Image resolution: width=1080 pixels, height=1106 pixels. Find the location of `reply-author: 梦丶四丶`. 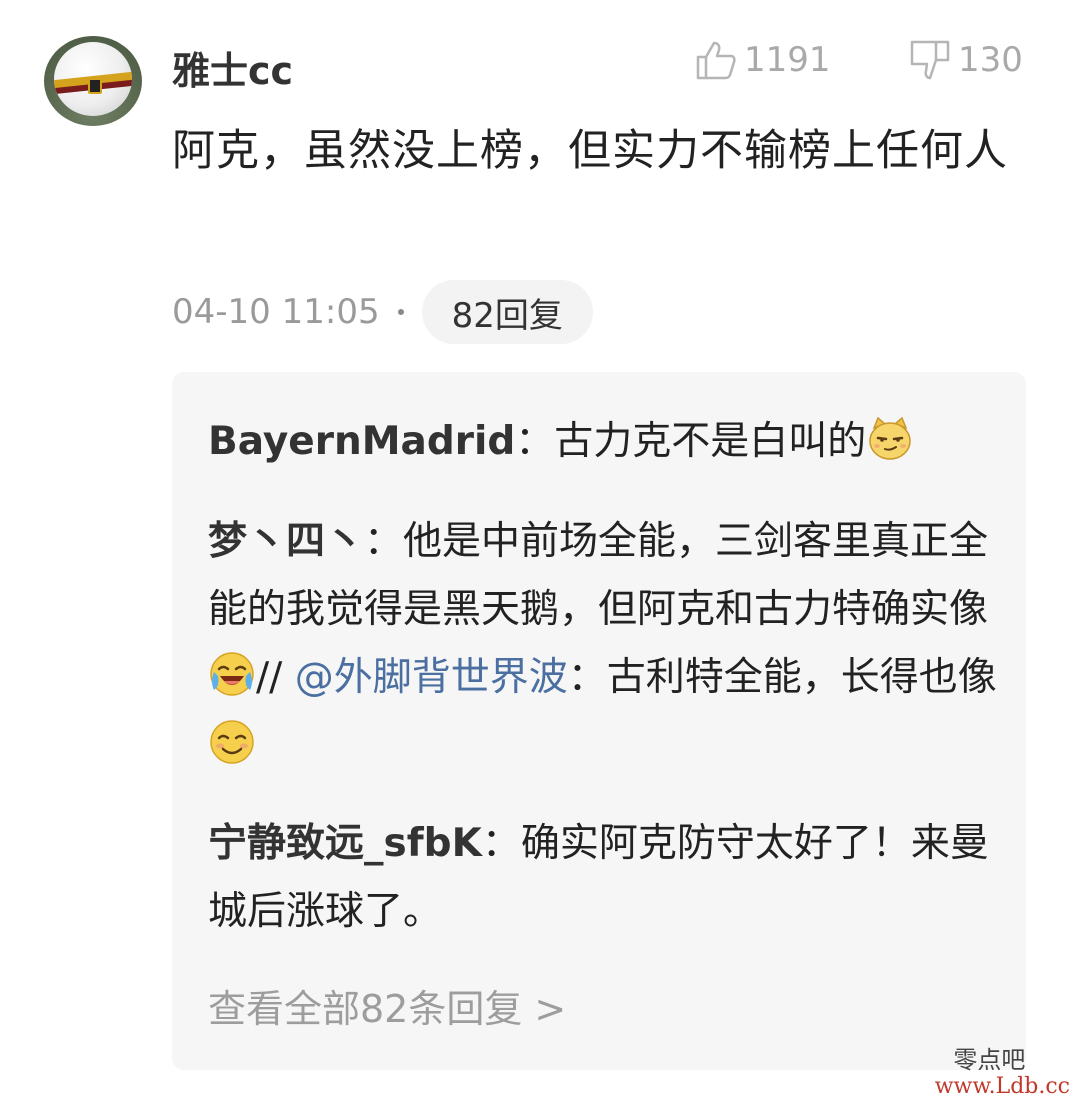

reply-author: 梦丶四丶 is located at coordinates (286, 541).